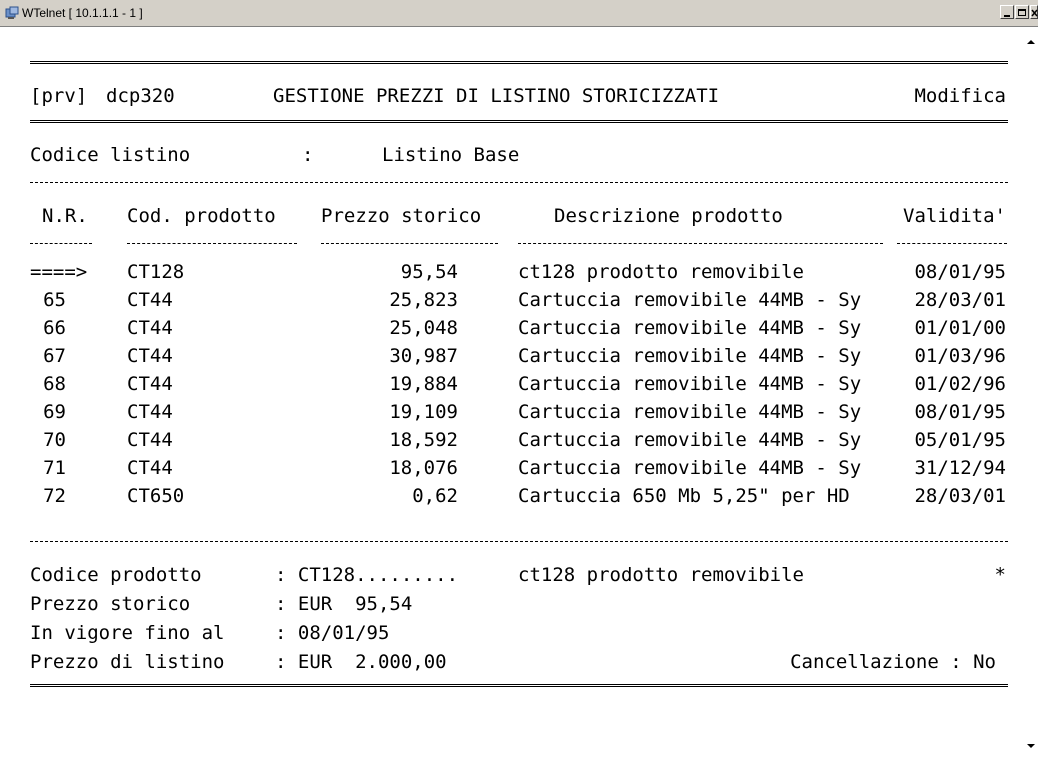 The width and height of the screenshot is (1038, 780). Describe the element at coordinates (960, 356) in the screenshot. I see `row-validity: 01/03/96` at that location.